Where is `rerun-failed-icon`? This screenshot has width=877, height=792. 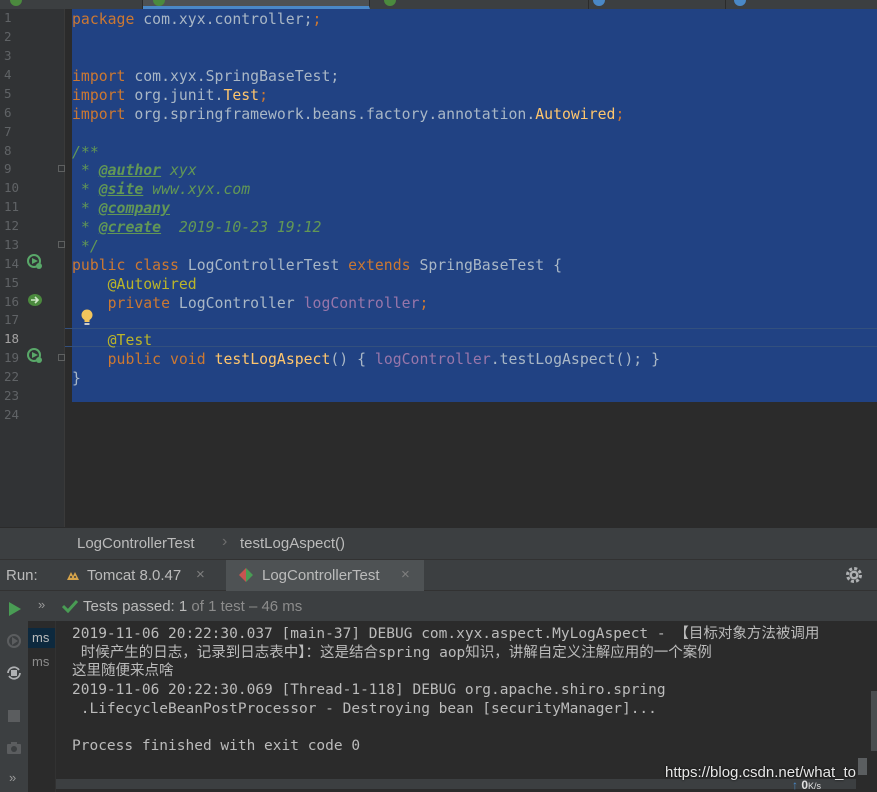 rerun-failed-icon is located at coordinates (14, 641).